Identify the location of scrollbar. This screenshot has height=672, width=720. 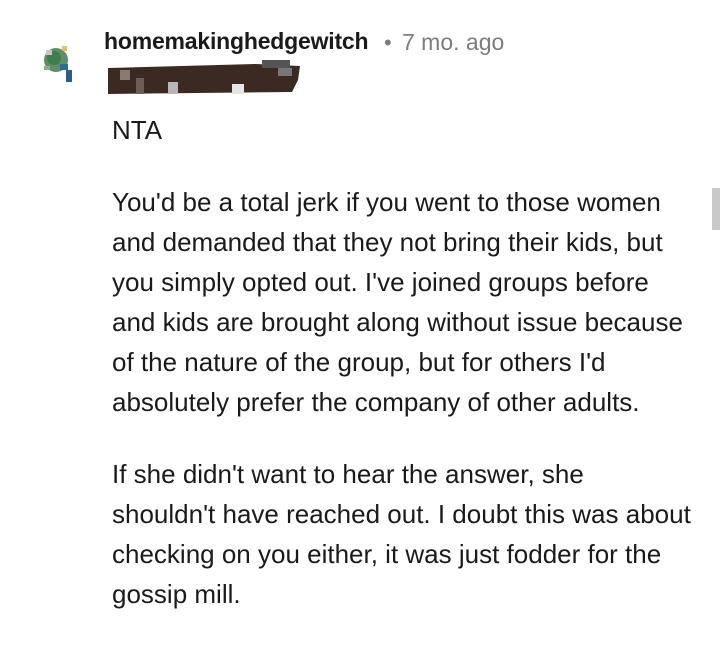
(716, 209).